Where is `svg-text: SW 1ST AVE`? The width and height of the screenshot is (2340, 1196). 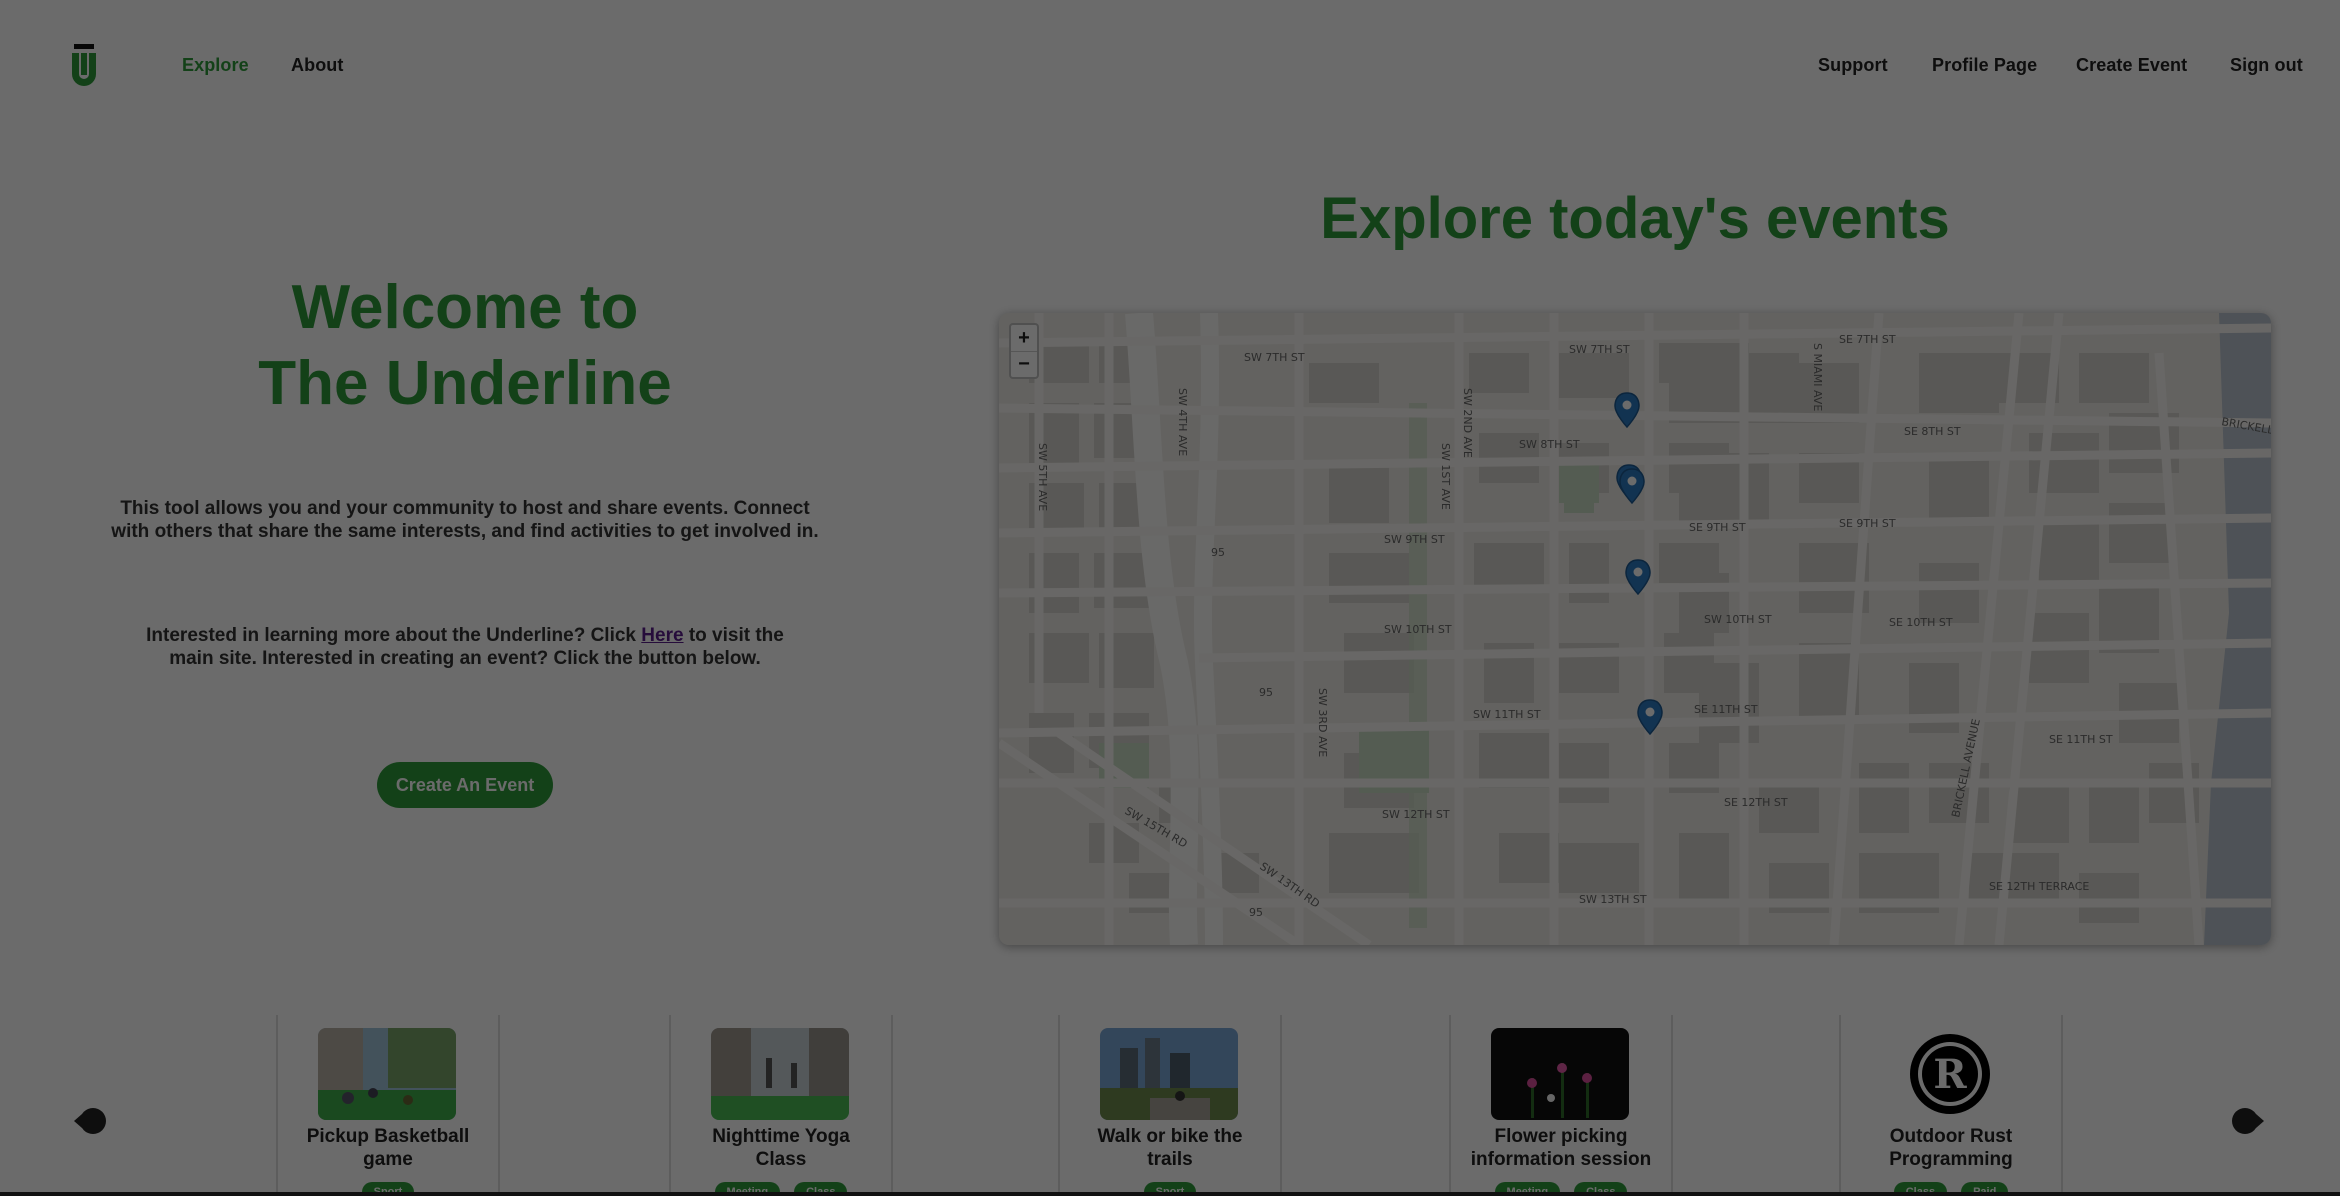
svg-text: SW 1ST AVE is located at coordinates (1445, 476).